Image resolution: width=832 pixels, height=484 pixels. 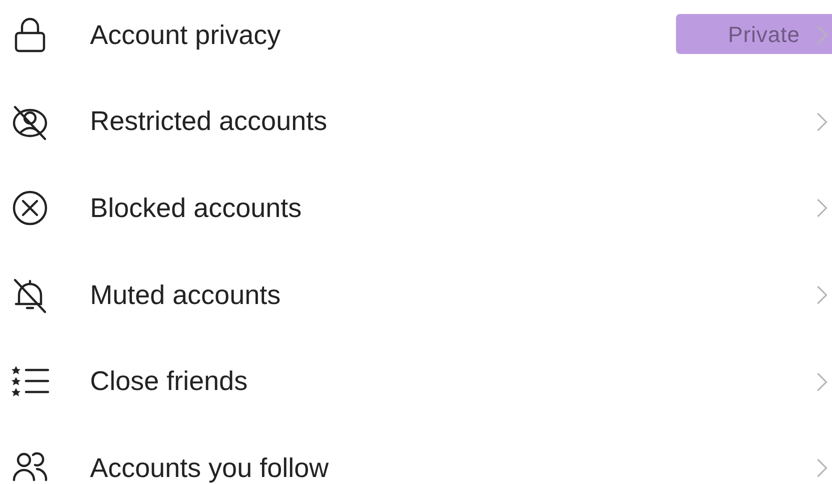 What do you see at coordinates (209, 122) in the screenshot?
I see `row-label: Restricted accounts` at bounding box center [209, 122].